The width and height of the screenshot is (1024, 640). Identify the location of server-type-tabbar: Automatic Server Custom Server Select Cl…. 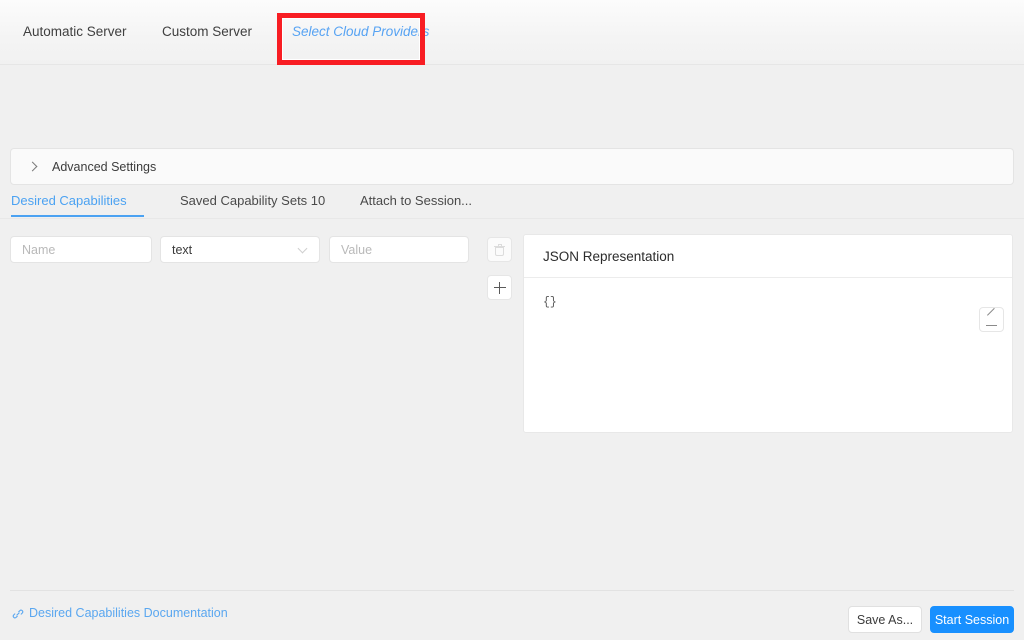
(512, 32).